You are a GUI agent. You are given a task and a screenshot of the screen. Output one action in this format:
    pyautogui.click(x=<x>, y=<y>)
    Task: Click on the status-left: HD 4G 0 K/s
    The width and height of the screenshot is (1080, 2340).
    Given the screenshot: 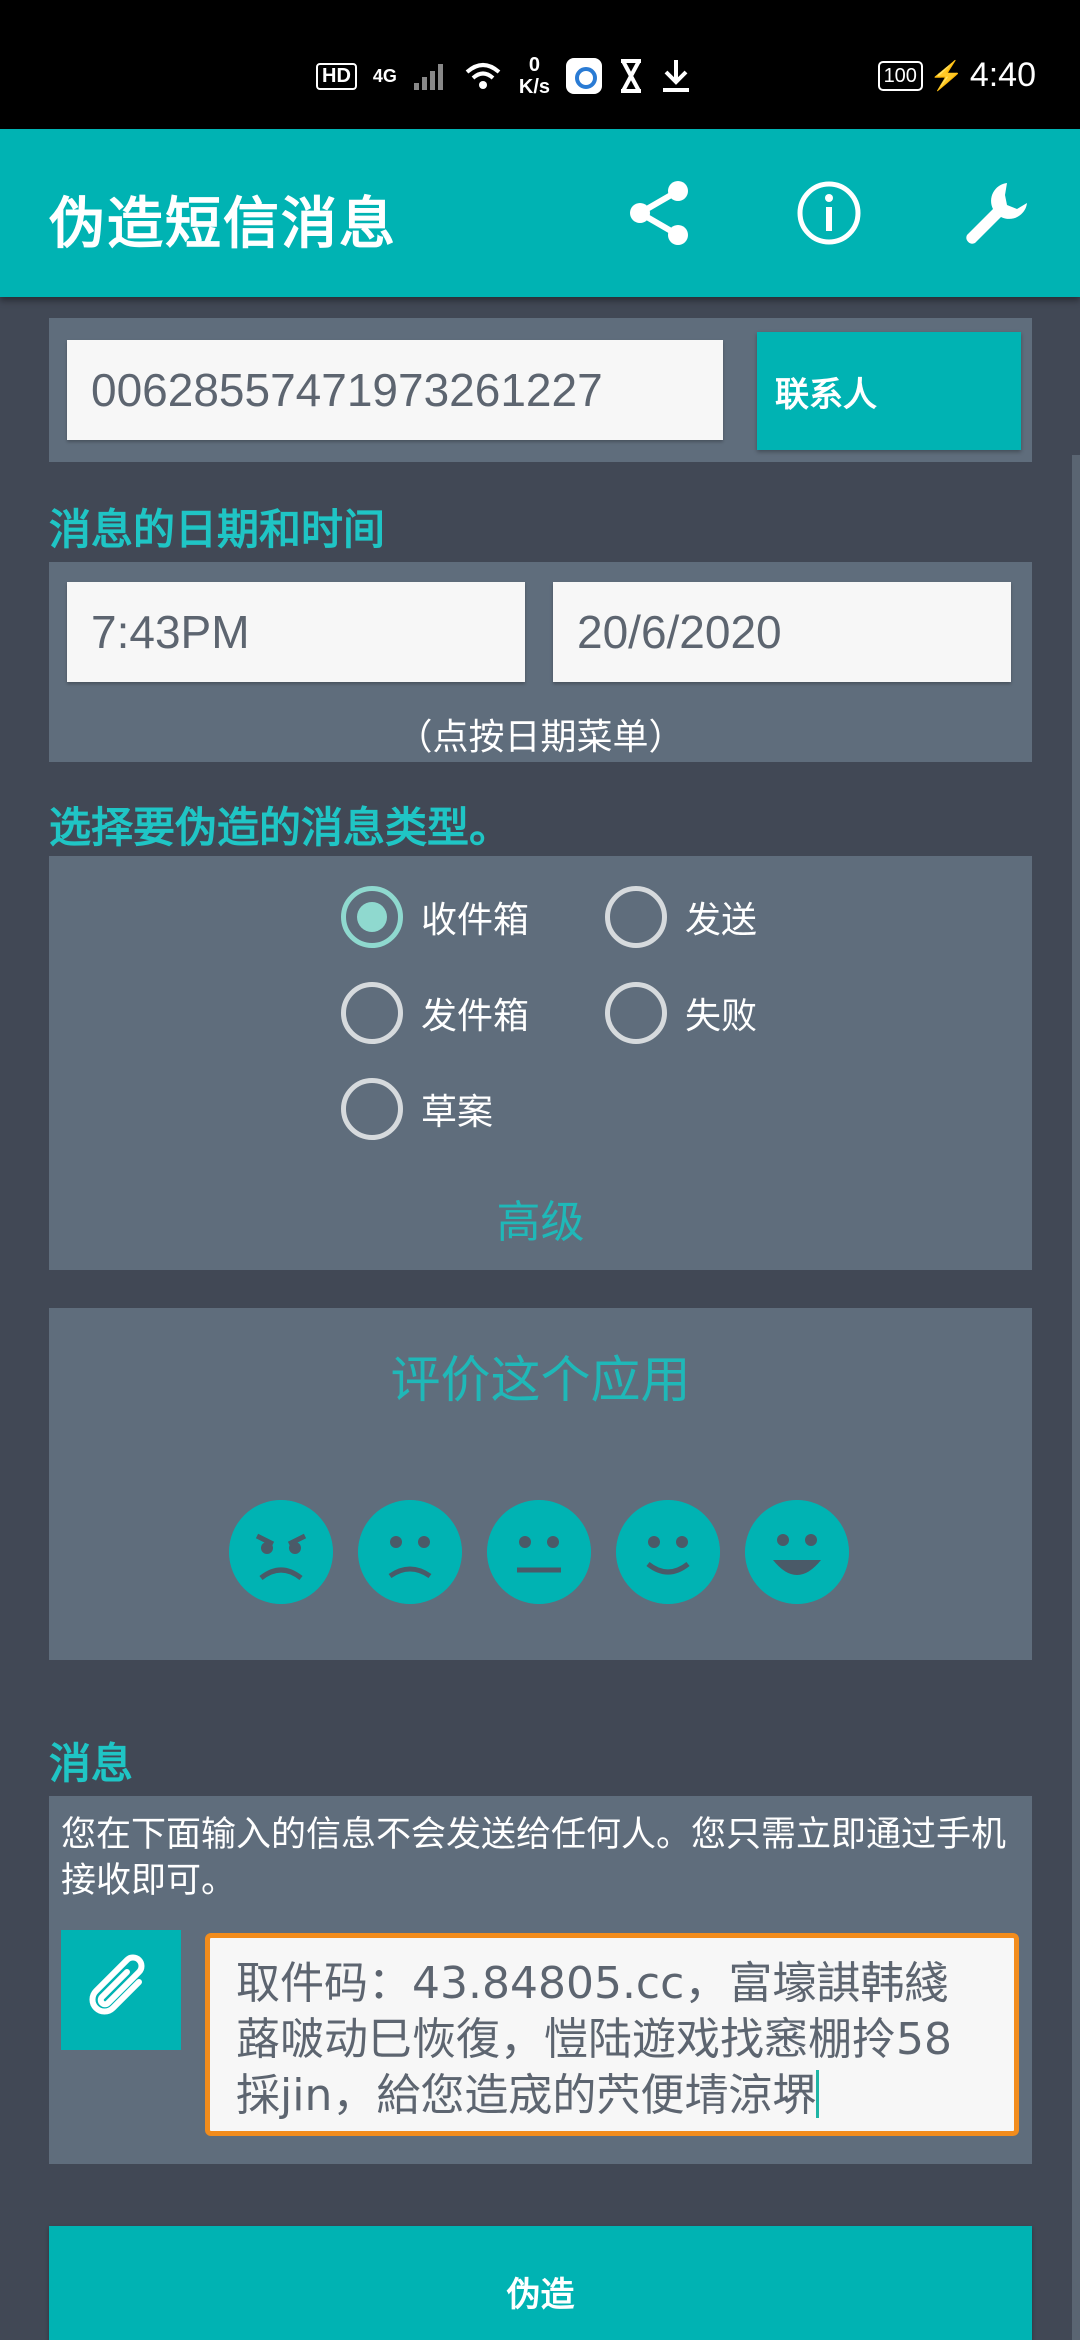 What is the action you would take?
    pyautogui.click(x=504, y=76)
    